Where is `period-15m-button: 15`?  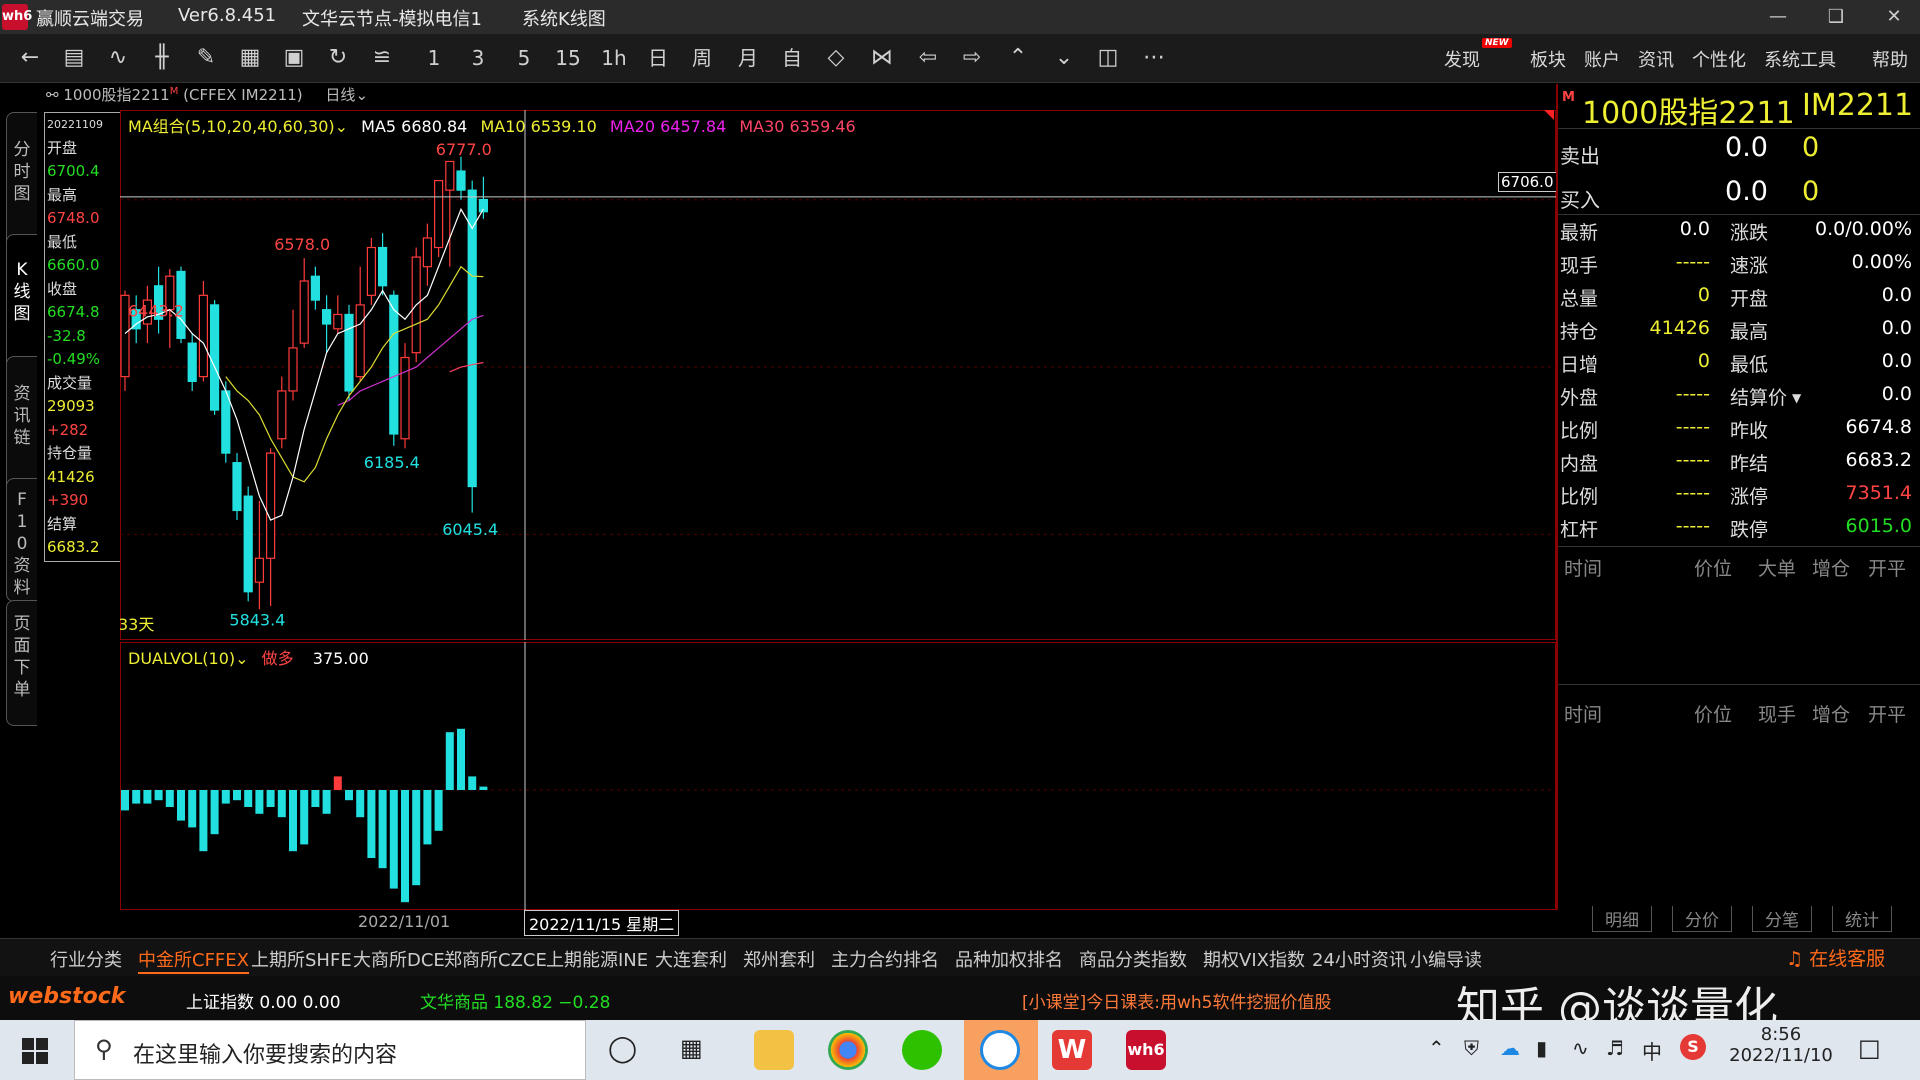 period-15m-button: 15 is located at coordinates (568, 58).